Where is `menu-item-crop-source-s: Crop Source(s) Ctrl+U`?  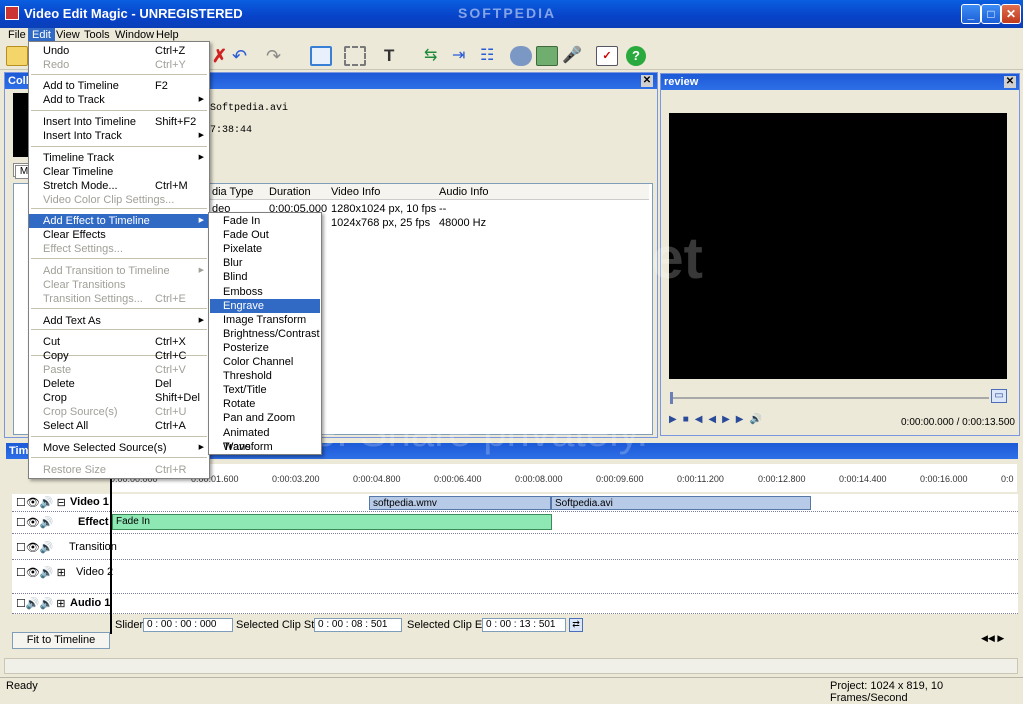
menu-item-crop-source-s: Crop Source(s) Ctrl+U is located at coordinates (119, 412).